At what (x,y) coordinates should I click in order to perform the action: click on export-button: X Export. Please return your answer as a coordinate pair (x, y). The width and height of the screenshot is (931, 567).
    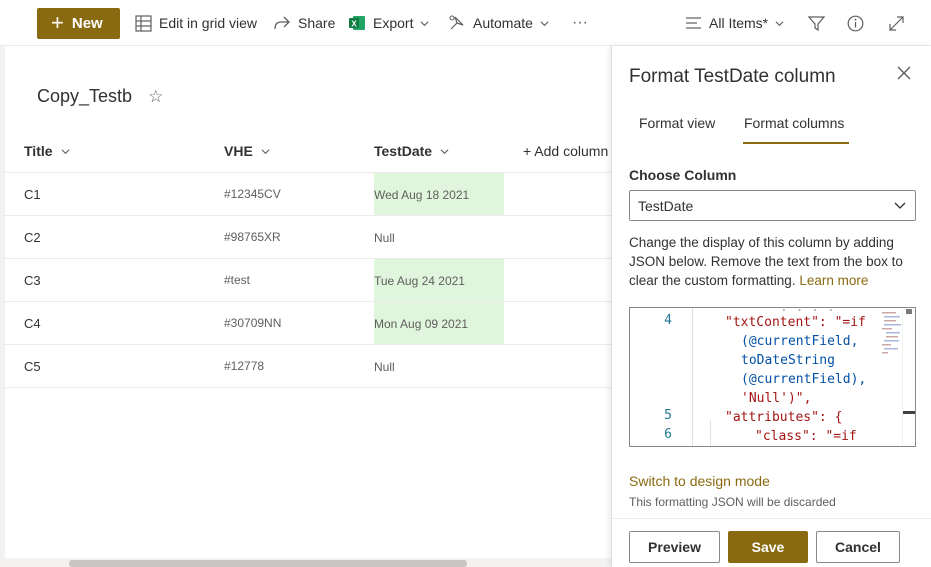
    Looking at the image, I should click on (388, 23).